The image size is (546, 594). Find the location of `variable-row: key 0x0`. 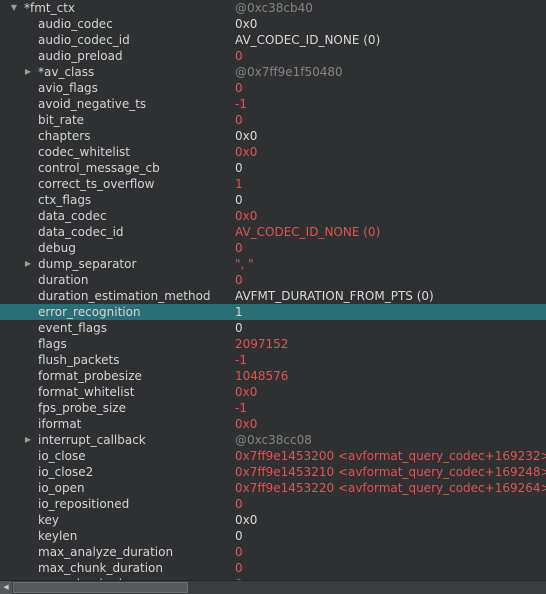

variable-row: key 0x0 is located at coordinates (273, 520).